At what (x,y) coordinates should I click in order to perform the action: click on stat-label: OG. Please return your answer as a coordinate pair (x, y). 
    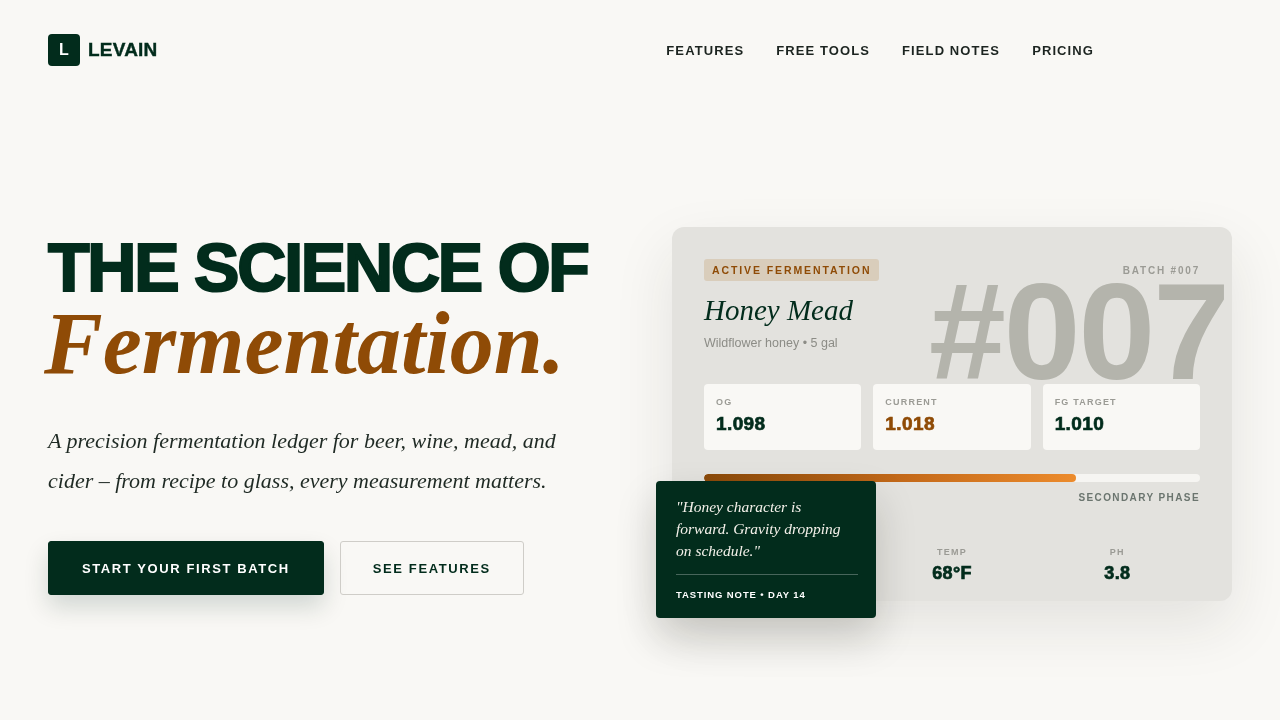
    Looking at the image, I should click on (724, 402).